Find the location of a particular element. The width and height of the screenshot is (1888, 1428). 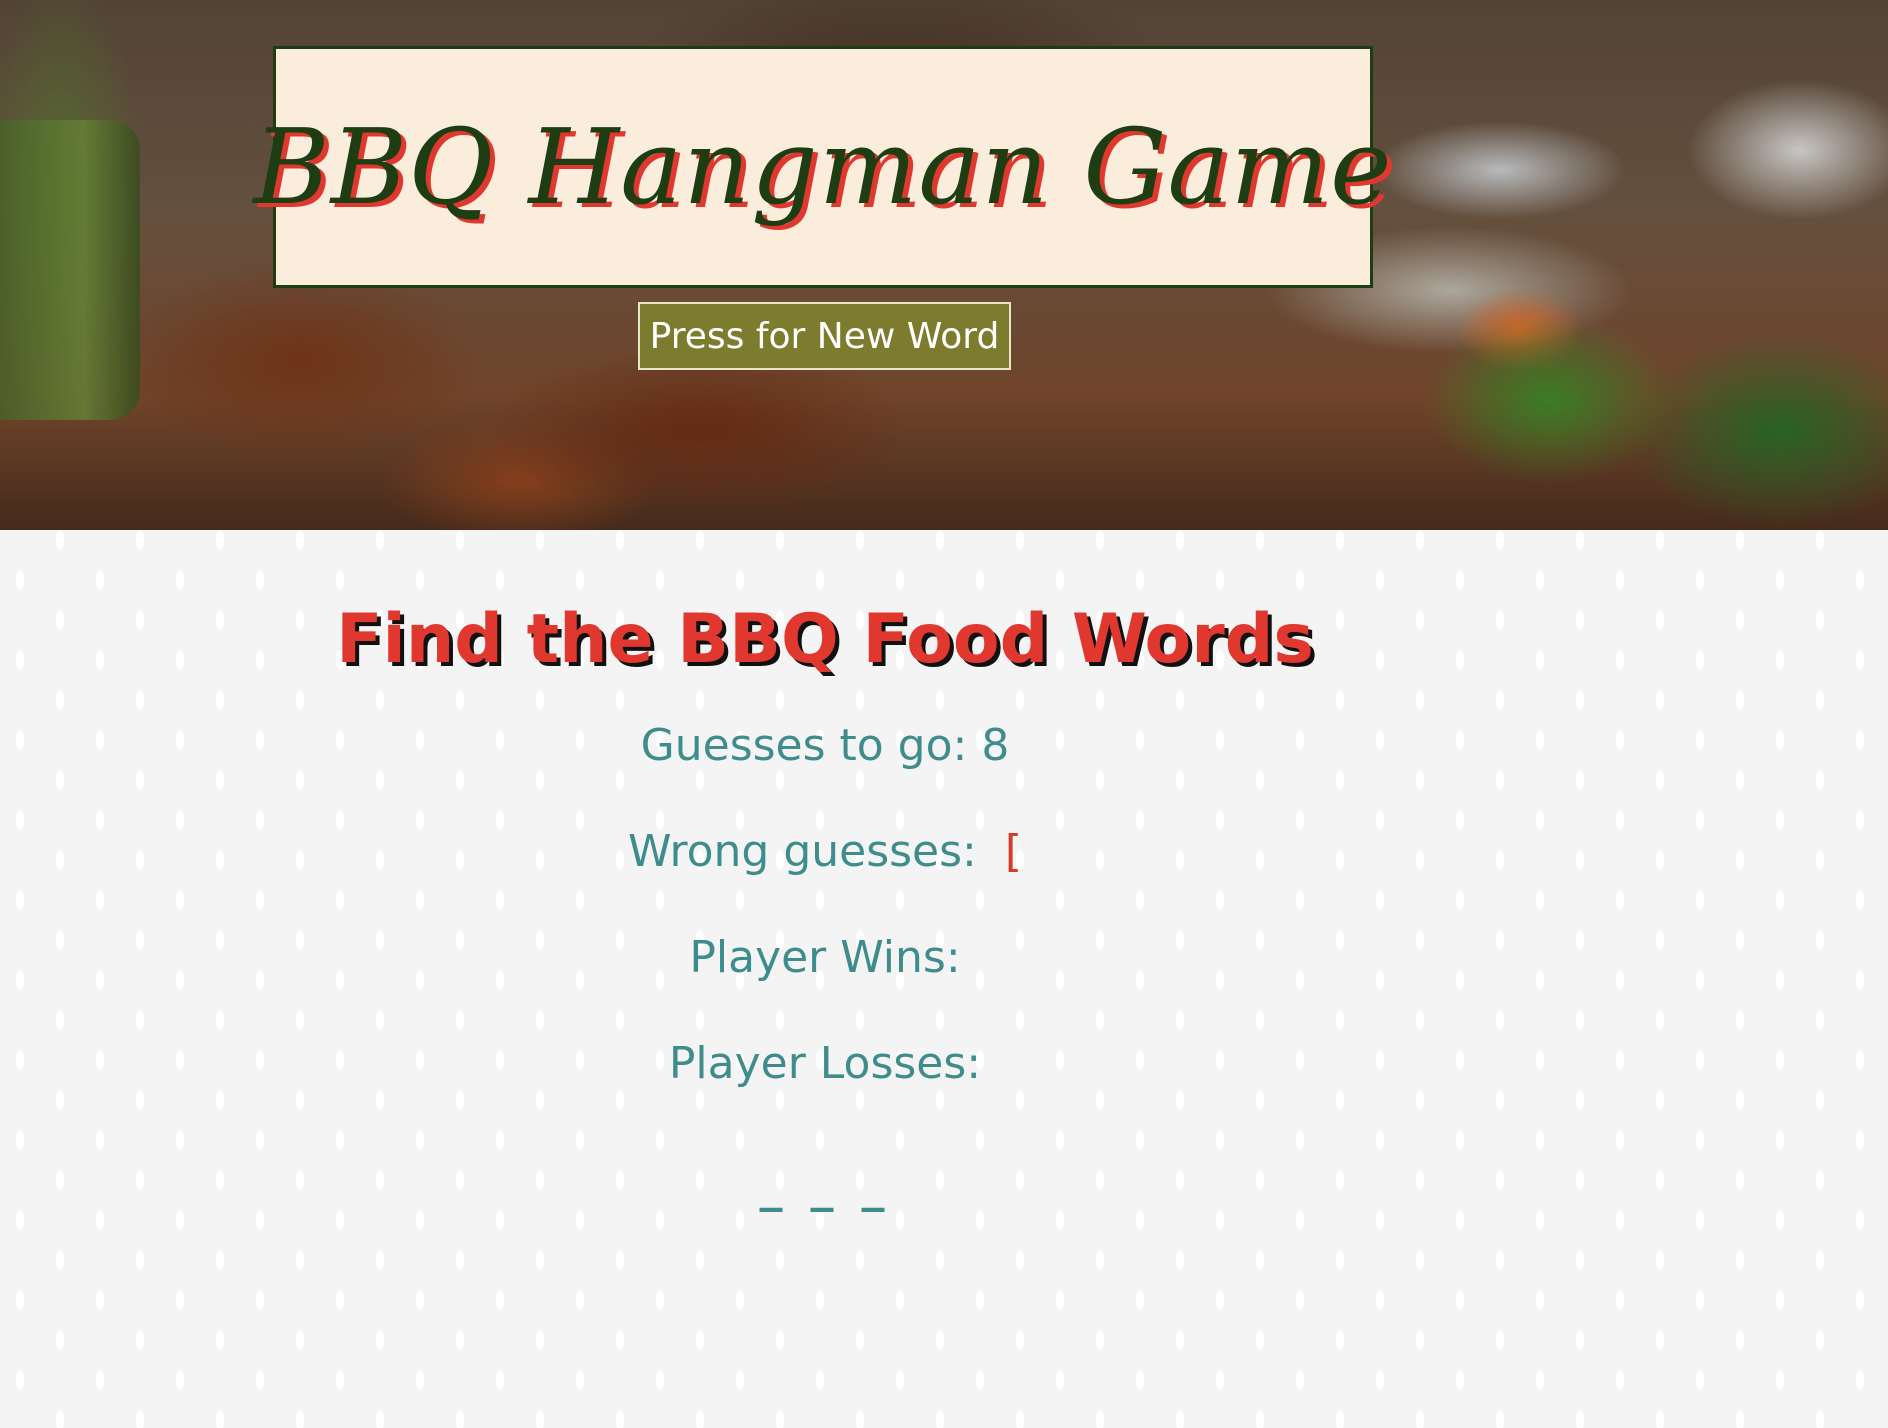

losses-label: Player Losses: is located at coordinates (825, 1063).